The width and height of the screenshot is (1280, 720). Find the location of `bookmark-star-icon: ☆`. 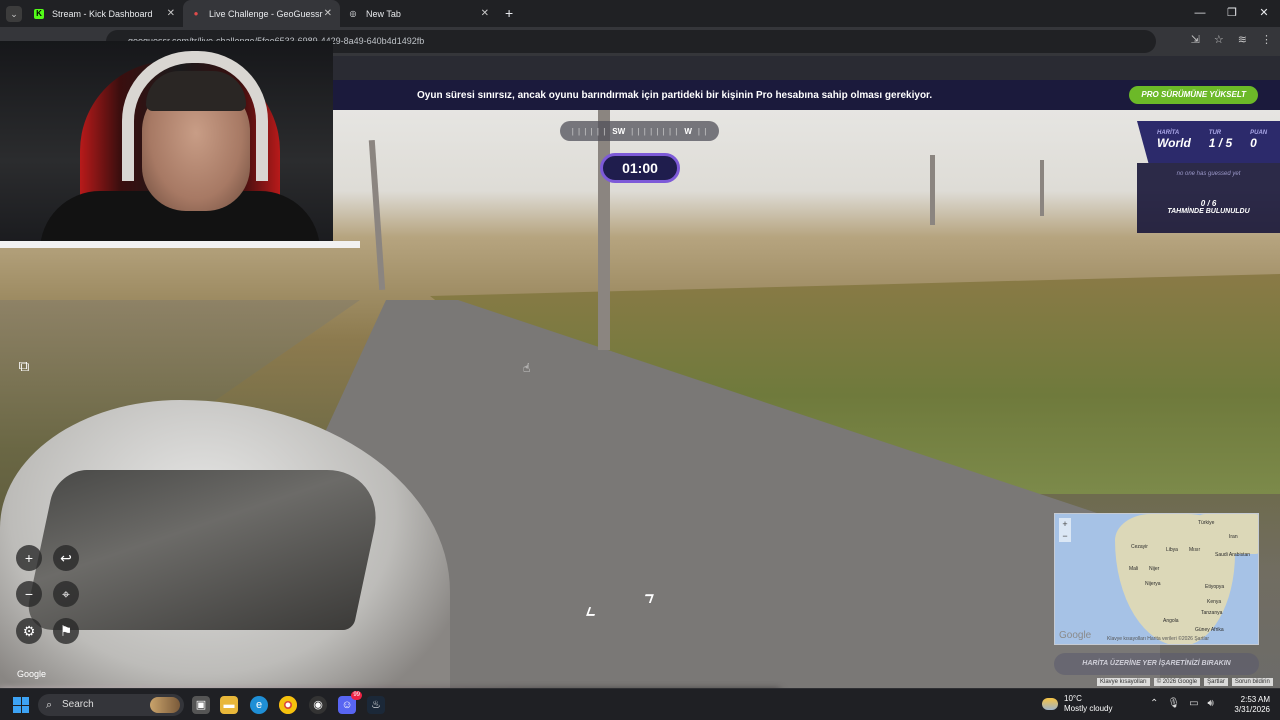

bookmark-star-icon: ☆ is located at coordinates (1219, 39).